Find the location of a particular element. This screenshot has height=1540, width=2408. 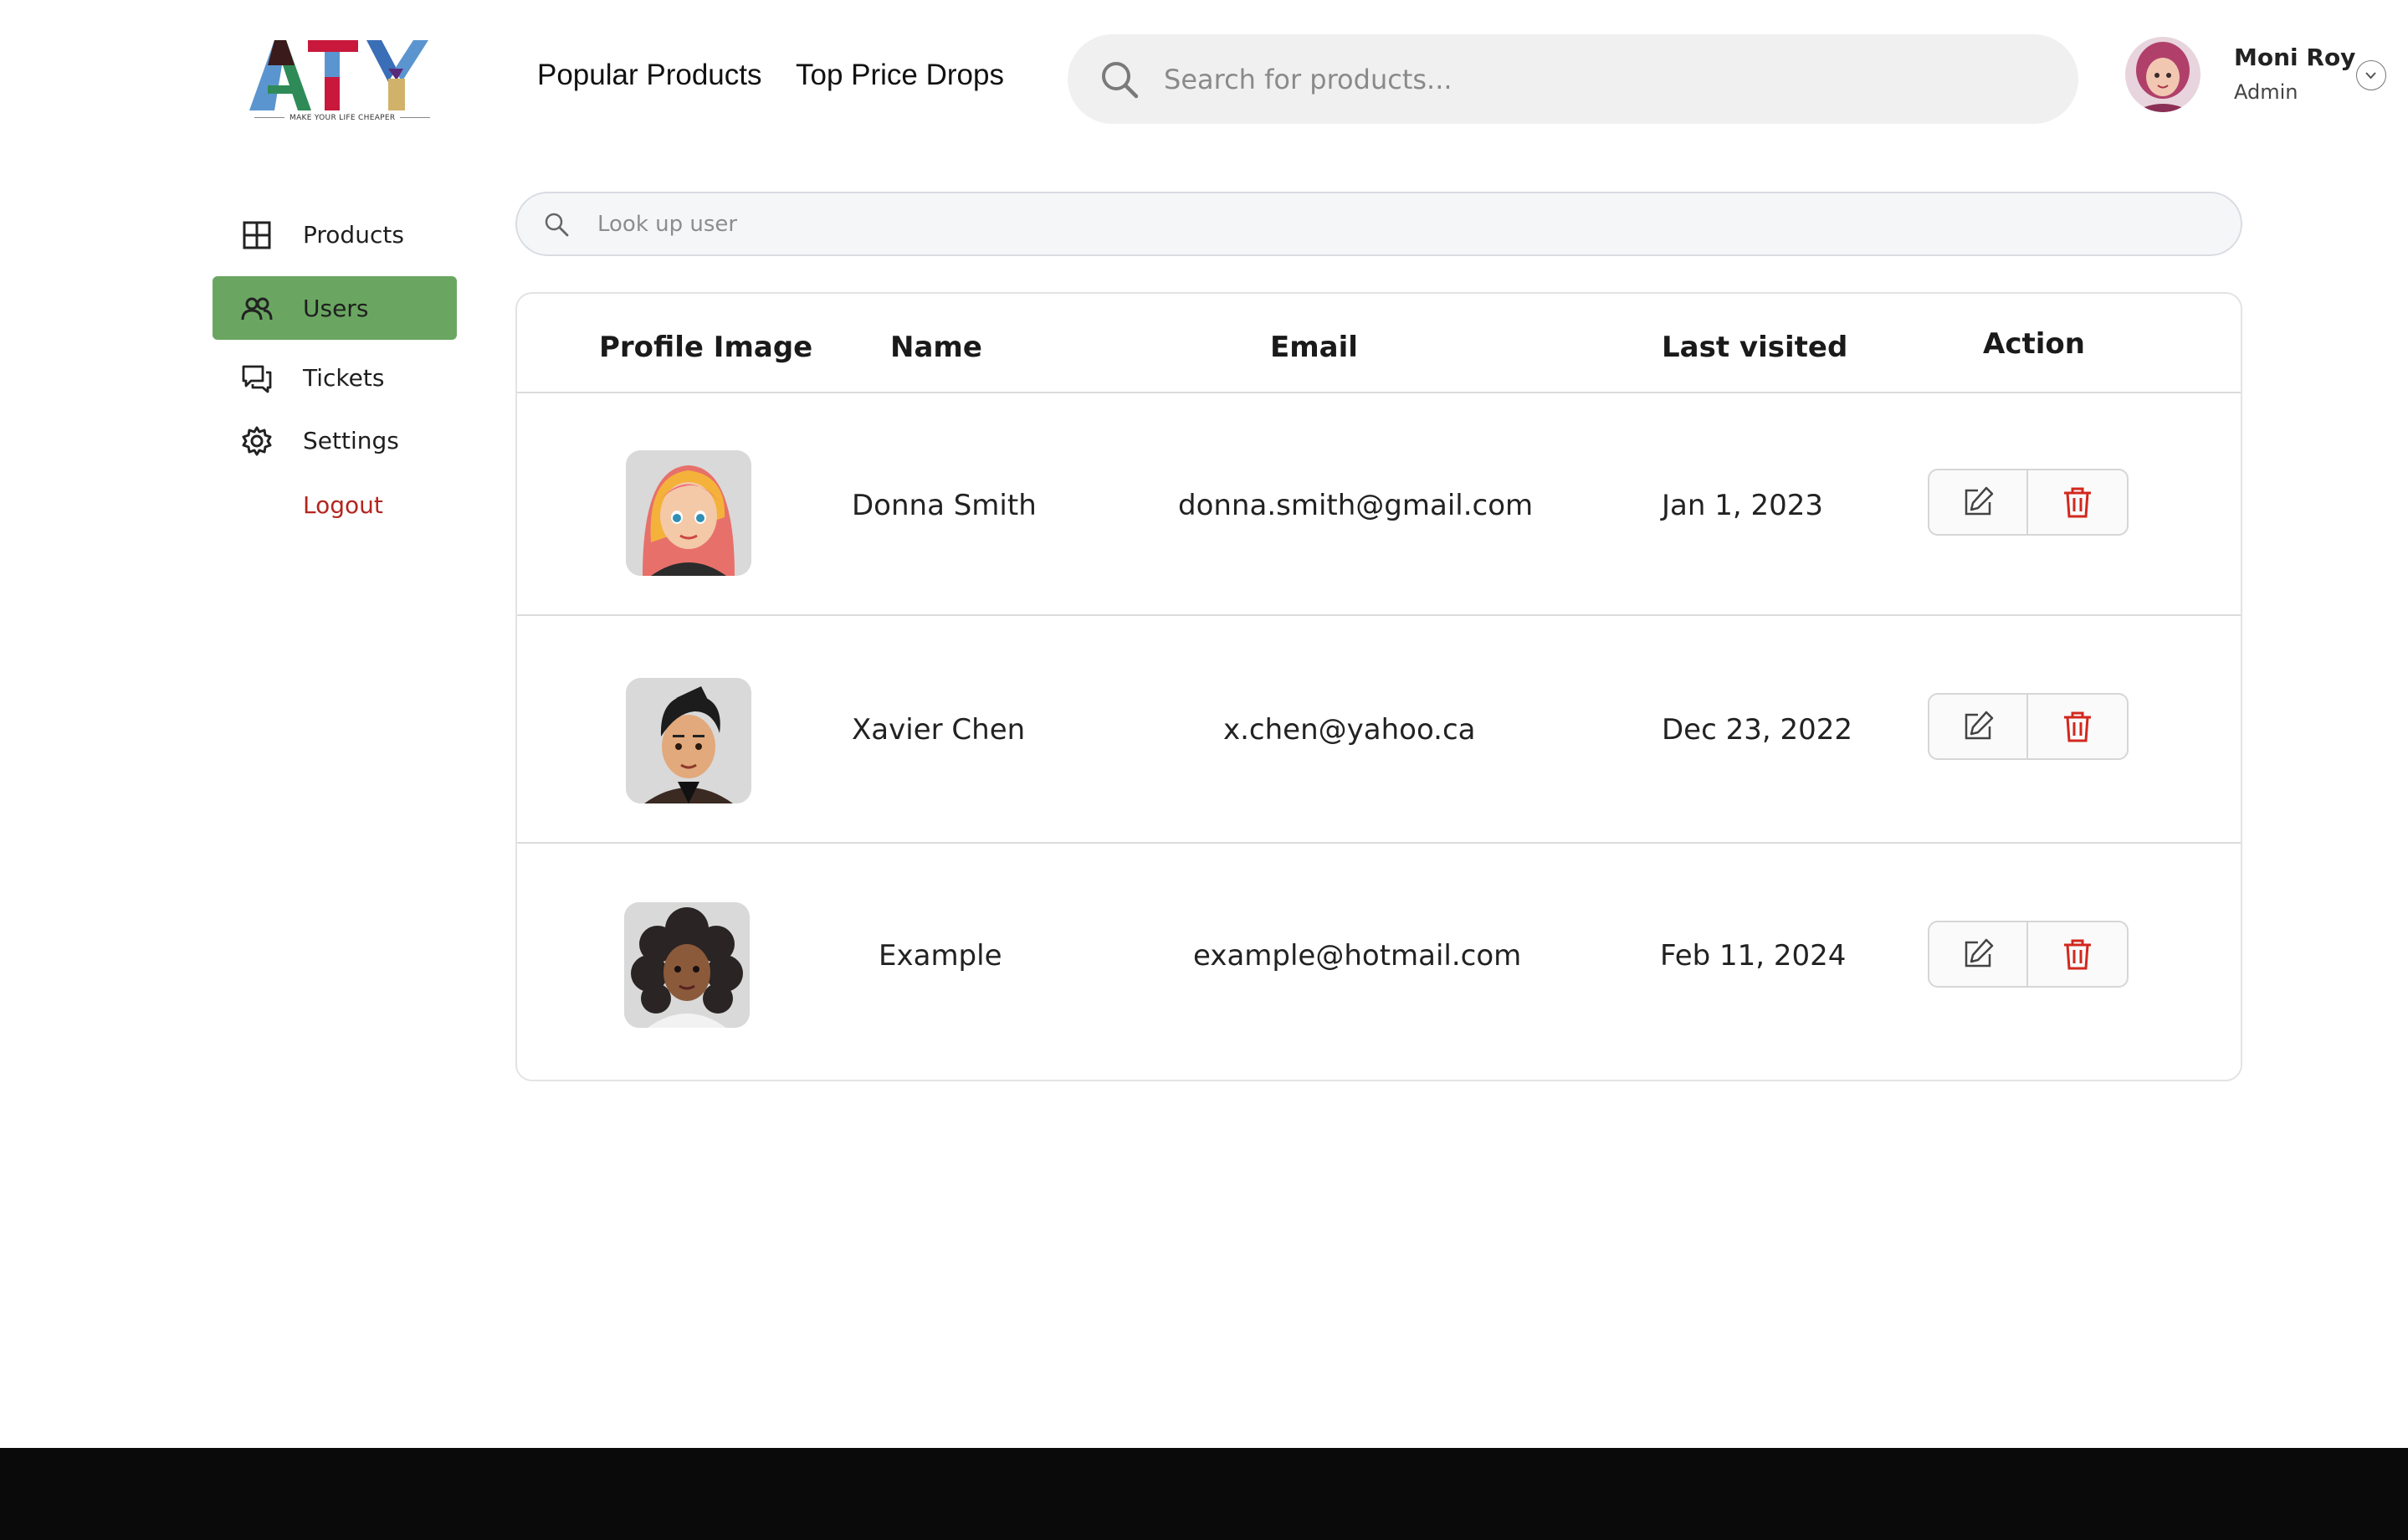

user-search-bar is located at coordinates (1378, 224).